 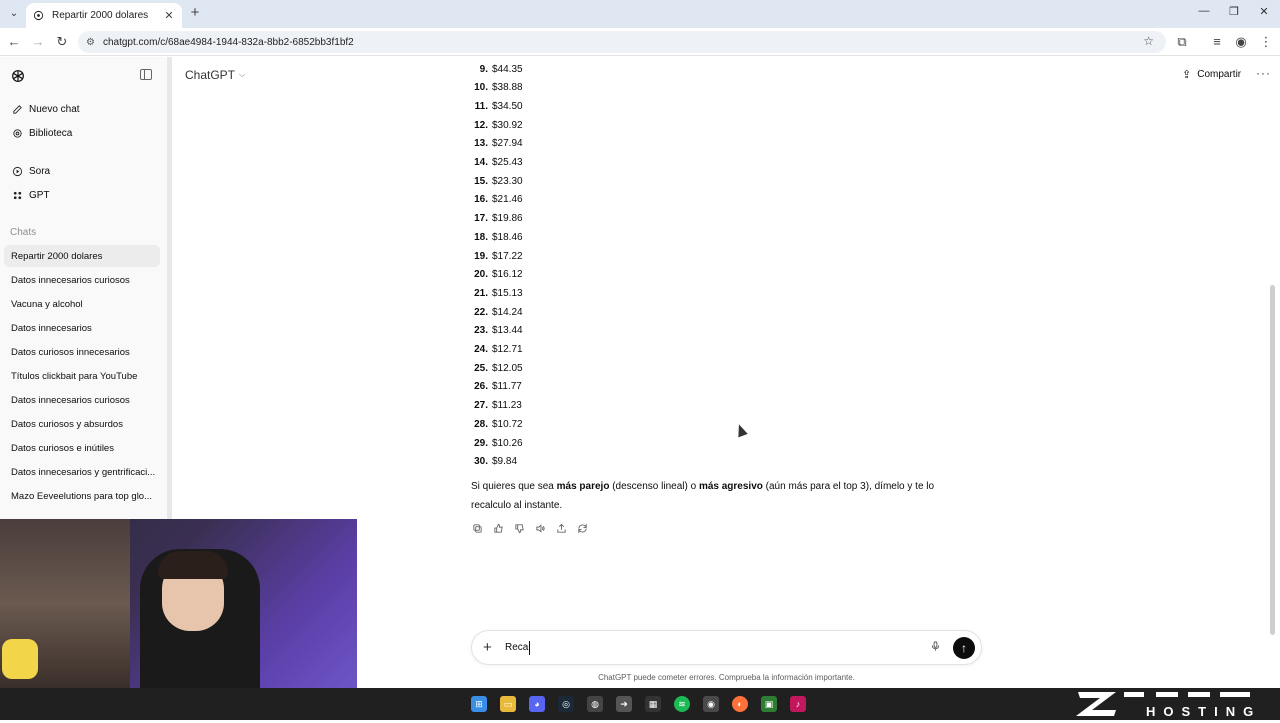 I want to click on model-name: ChatGPT, so click(x=210, y=75).